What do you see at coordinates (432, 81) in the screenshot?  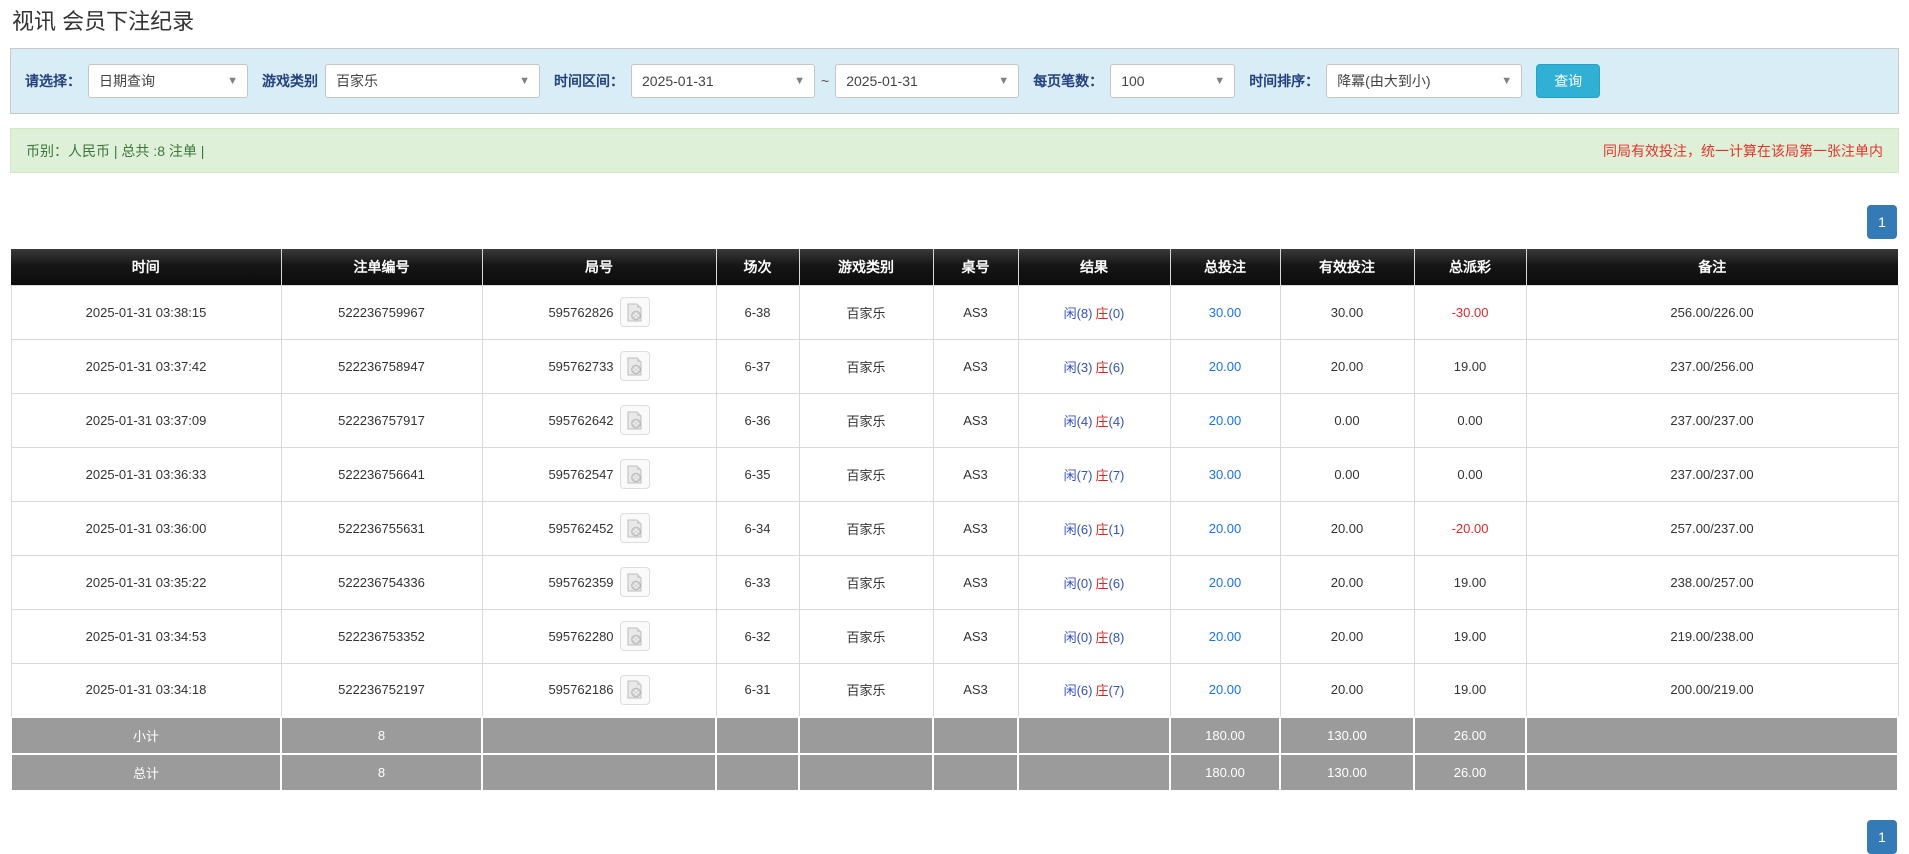 I see `game-type-select: 百家乐 ▼` at bounding box center [432, 81].